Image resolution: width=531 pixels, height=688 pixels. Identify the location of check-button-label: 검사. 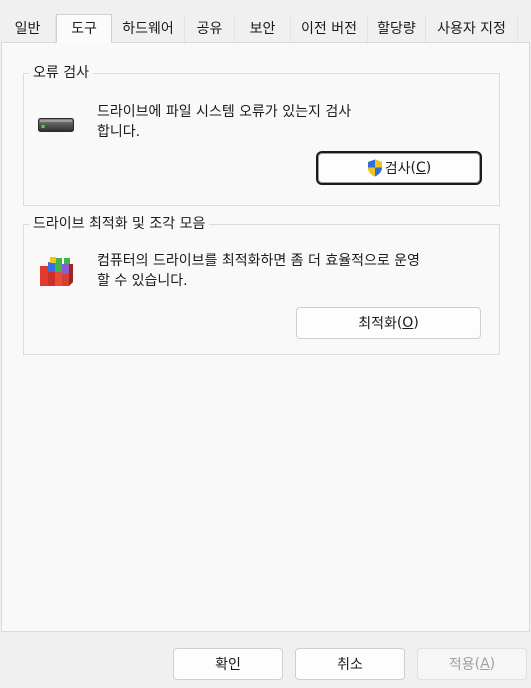
(397, 169).